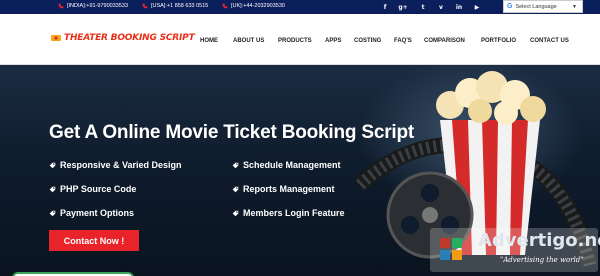 Image resolution: width=600 pixels, height=276 pixels. What do you see at coordinates (73, 274) in the screenshot?
I see `chat-widget-tab` at bounding box center [73, 274].